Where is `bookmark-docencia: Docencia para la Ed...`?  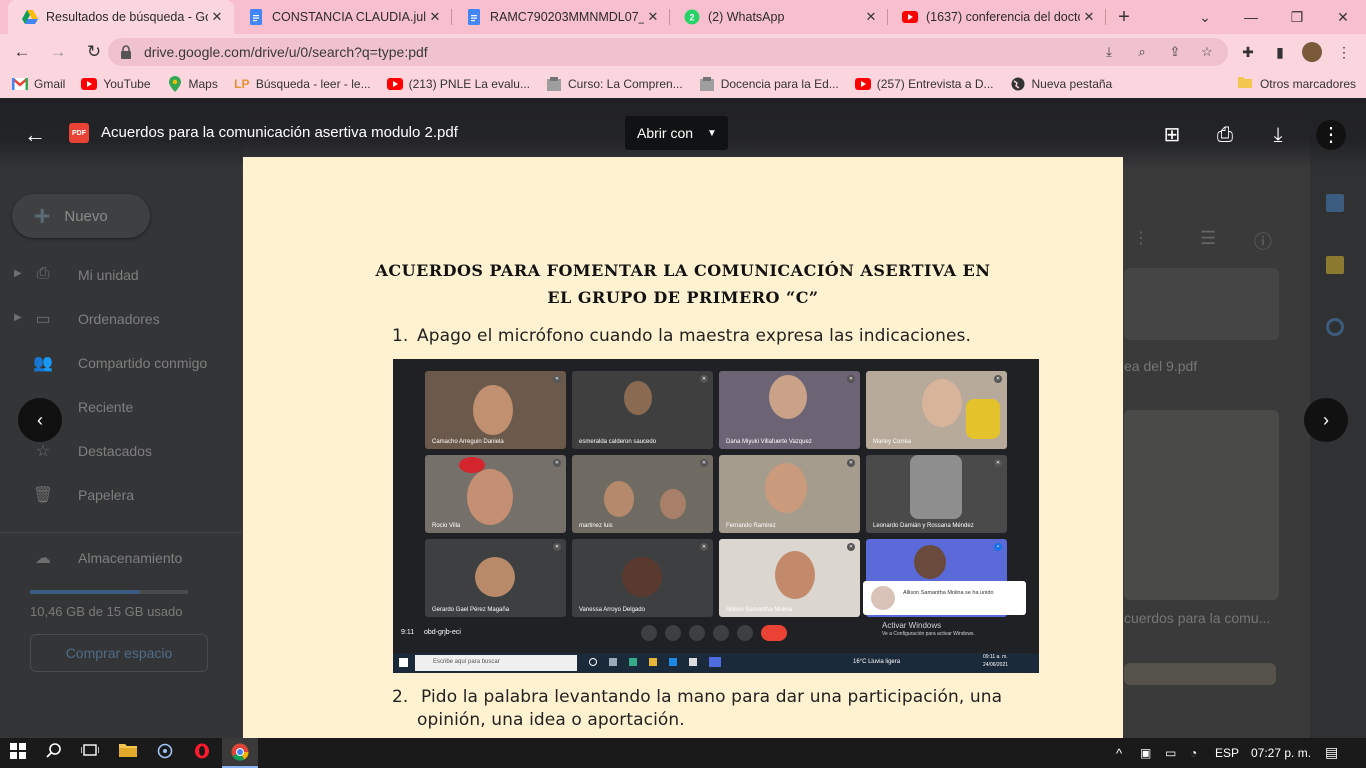
bookmark-docencia: Docencia para la Ed... is located at coordinates (769, 84).